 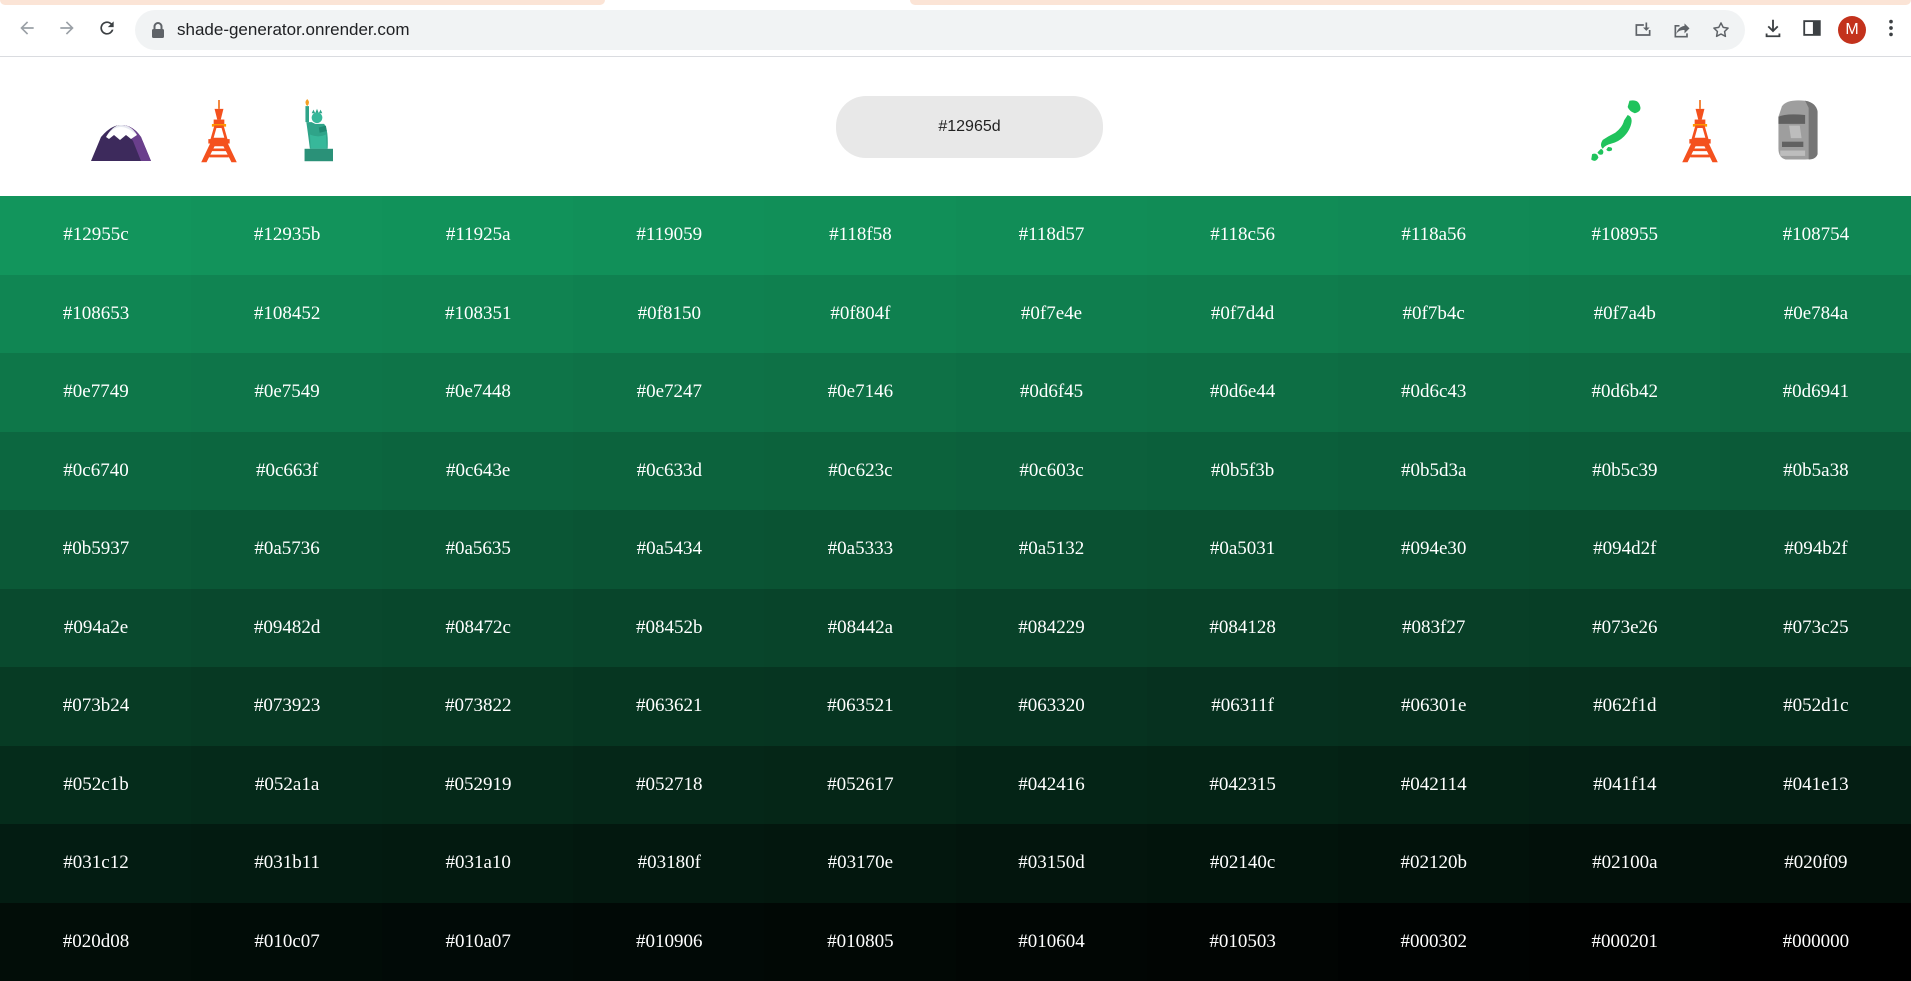 What do you see at coordinates (1433, 549) in the screenshot?
I see `shade-swatch: #094e30` at bounding box center [1433, 549].